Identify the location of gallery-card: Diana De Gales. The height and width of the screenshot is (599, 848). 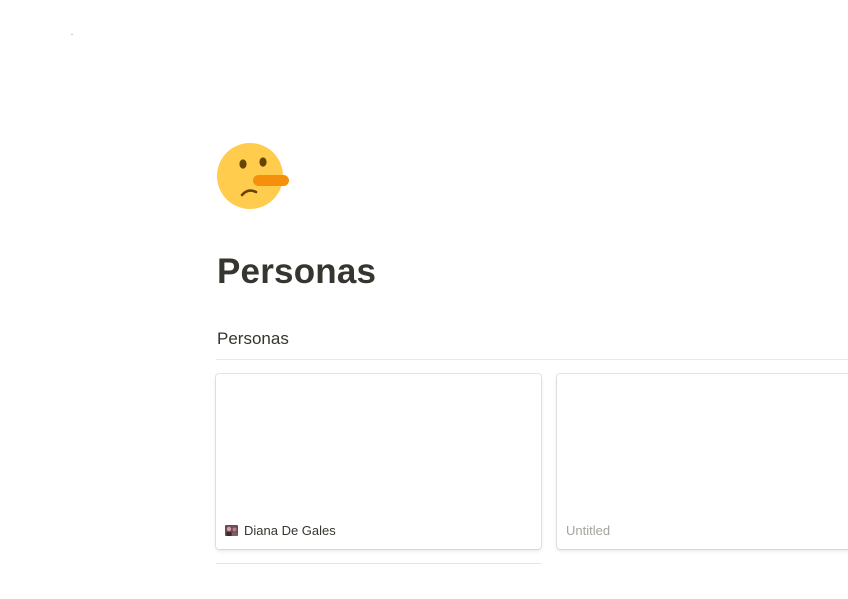
(378, 461).